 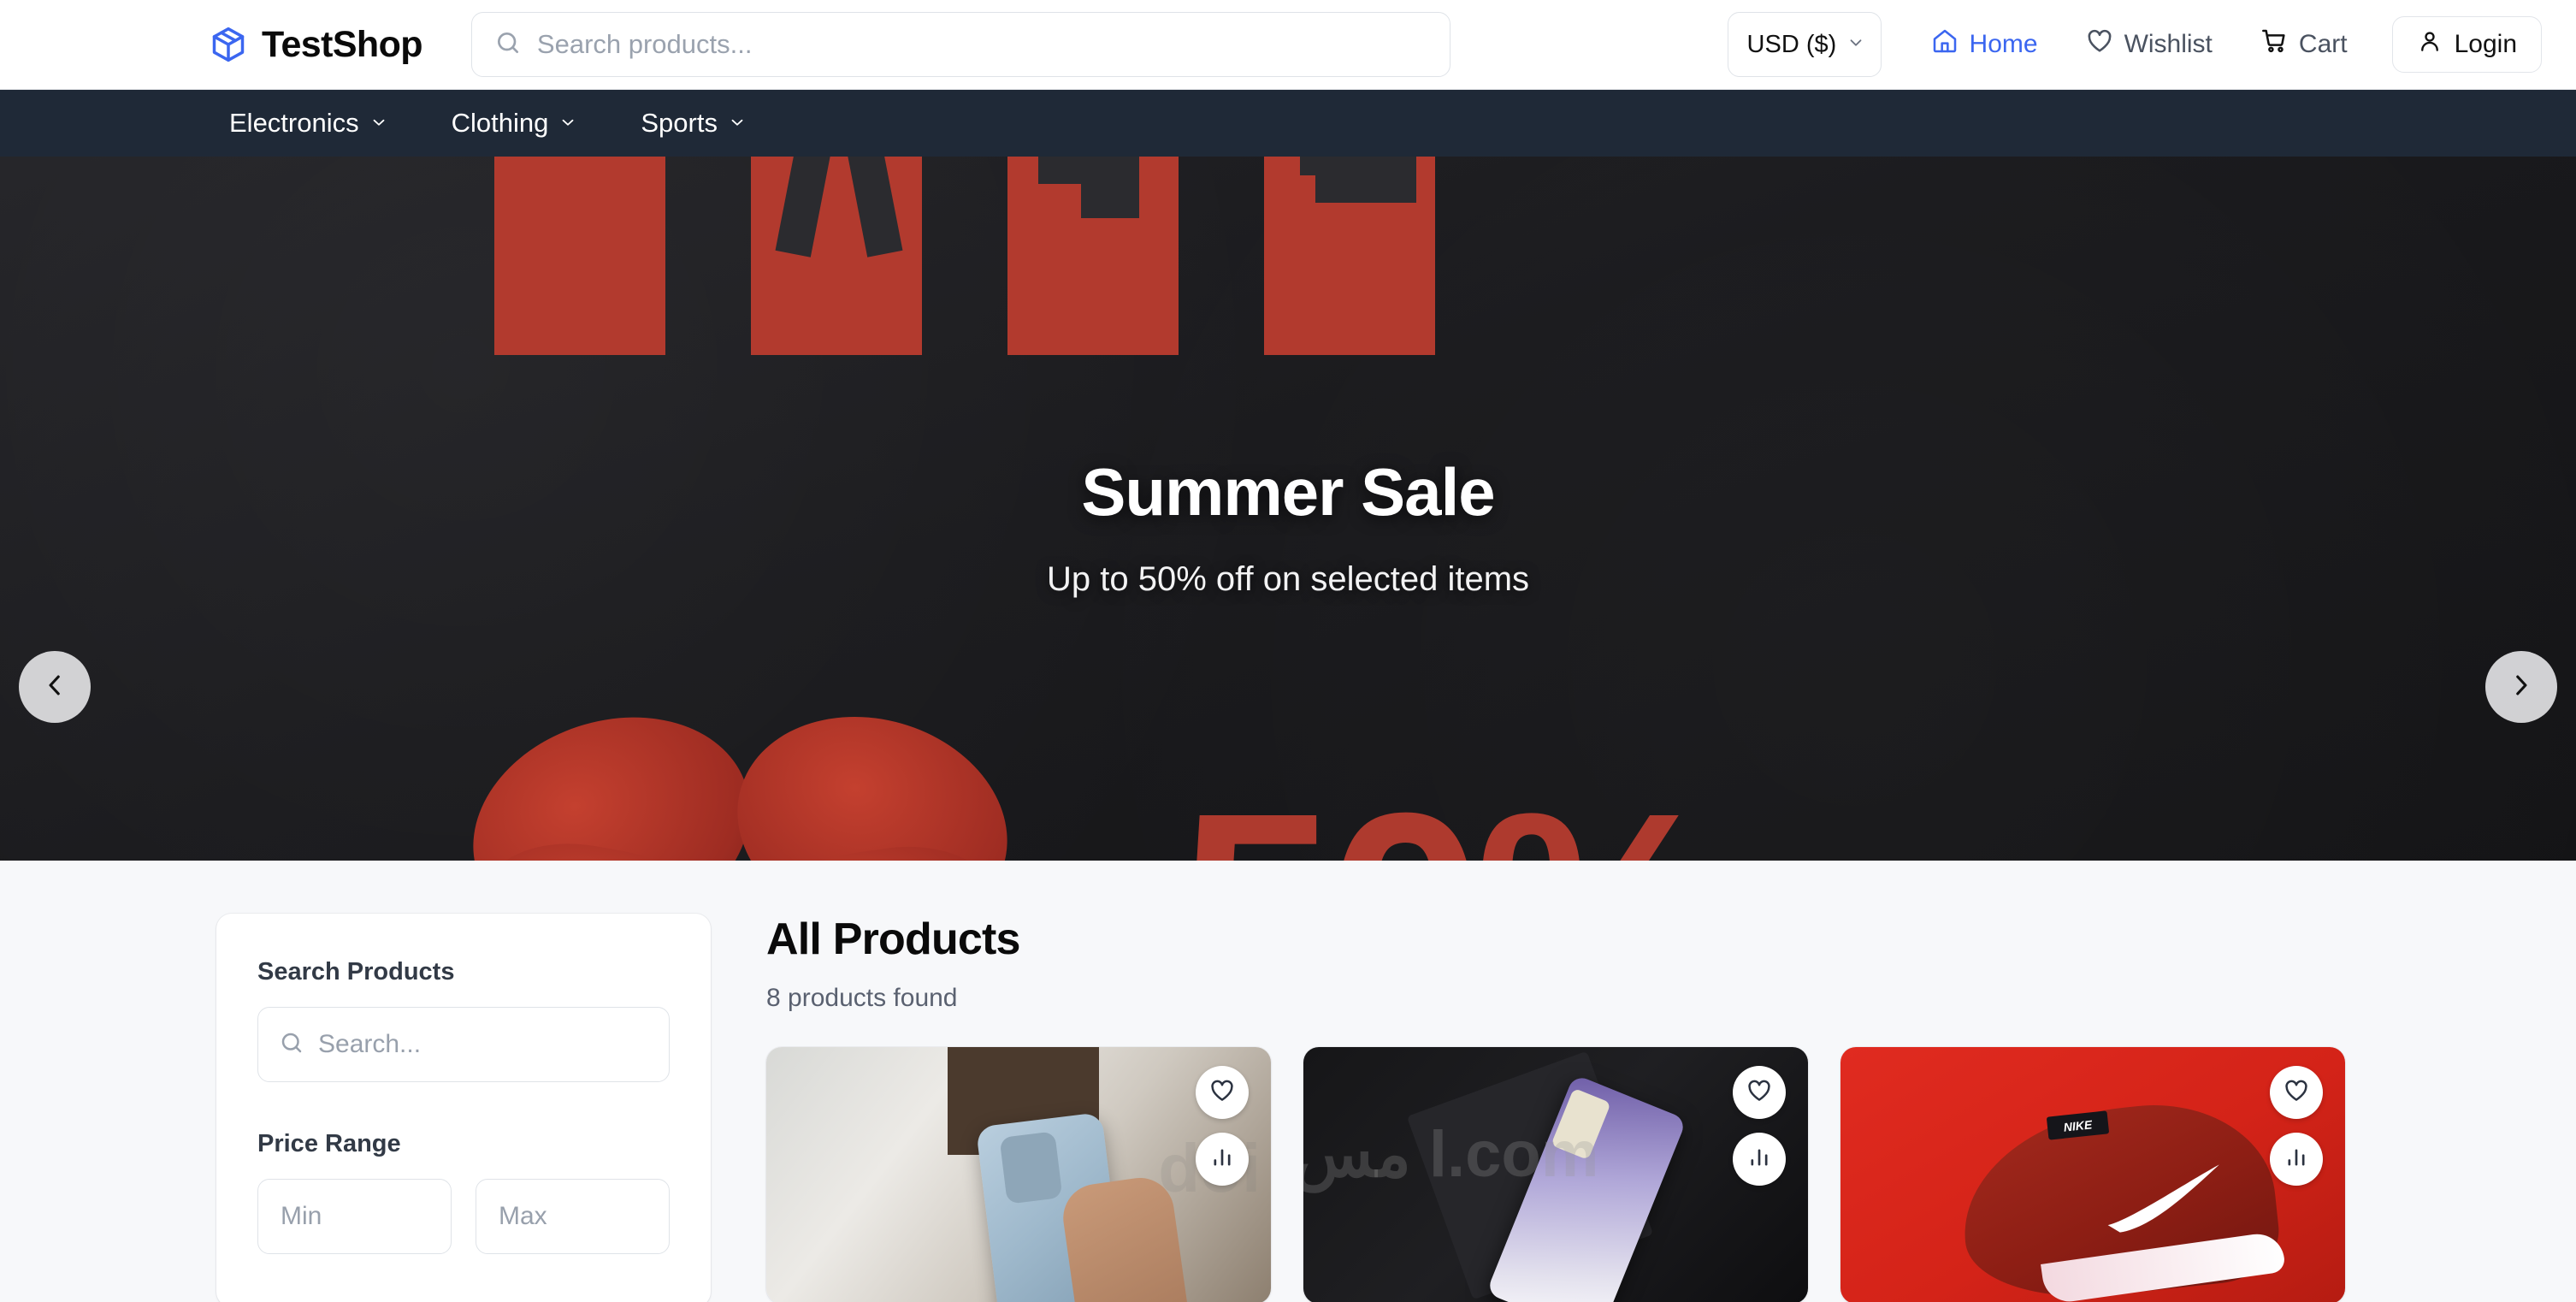 What do you see at coordinates (2003, 44) in the screenshot?
I see `nav-link-home-label: Home` at bounding box center [2003, 44].